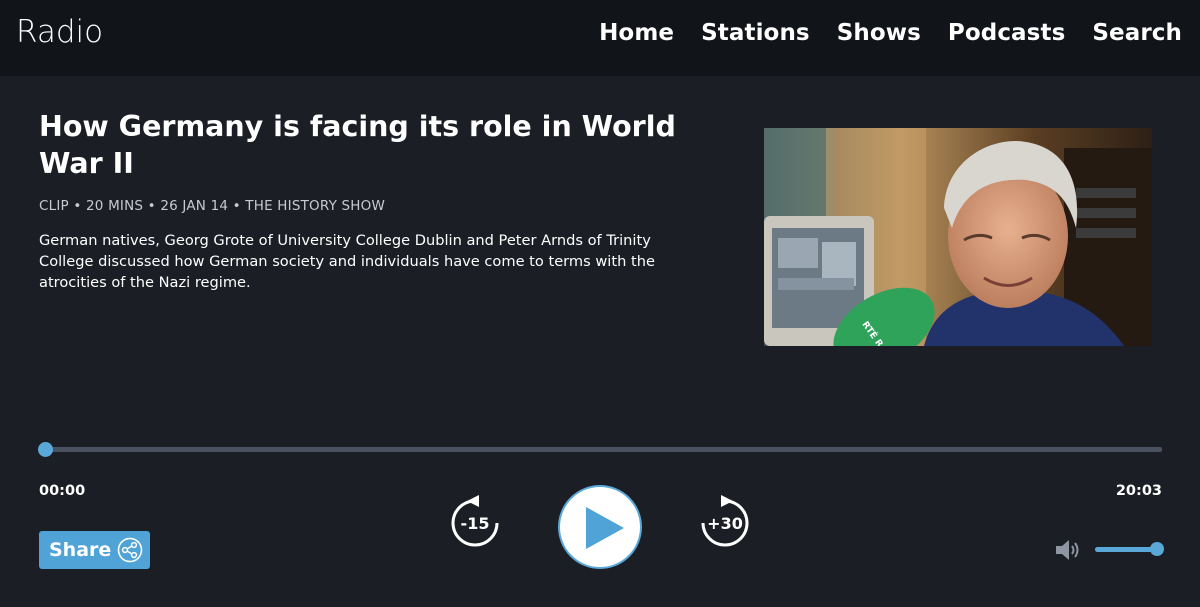 This screenshot has height=607, width=1200. I want to click on episode-photo-illustration: RTÉ RADIO, so click(958, 237).